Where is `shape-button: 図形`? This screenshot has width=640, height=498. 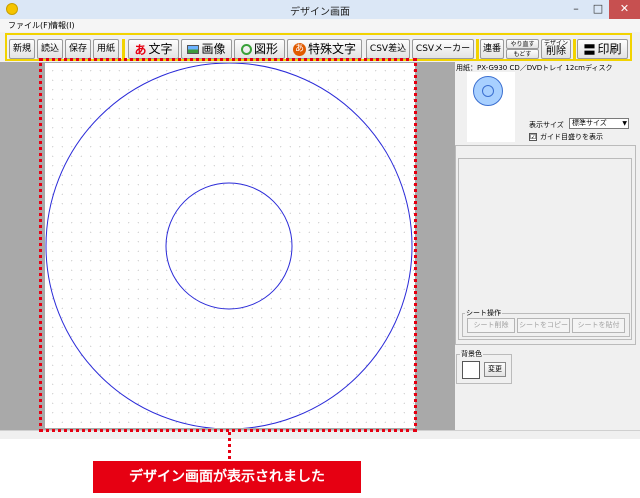 shape-button: 図形 is located at coordinates (259, 49).